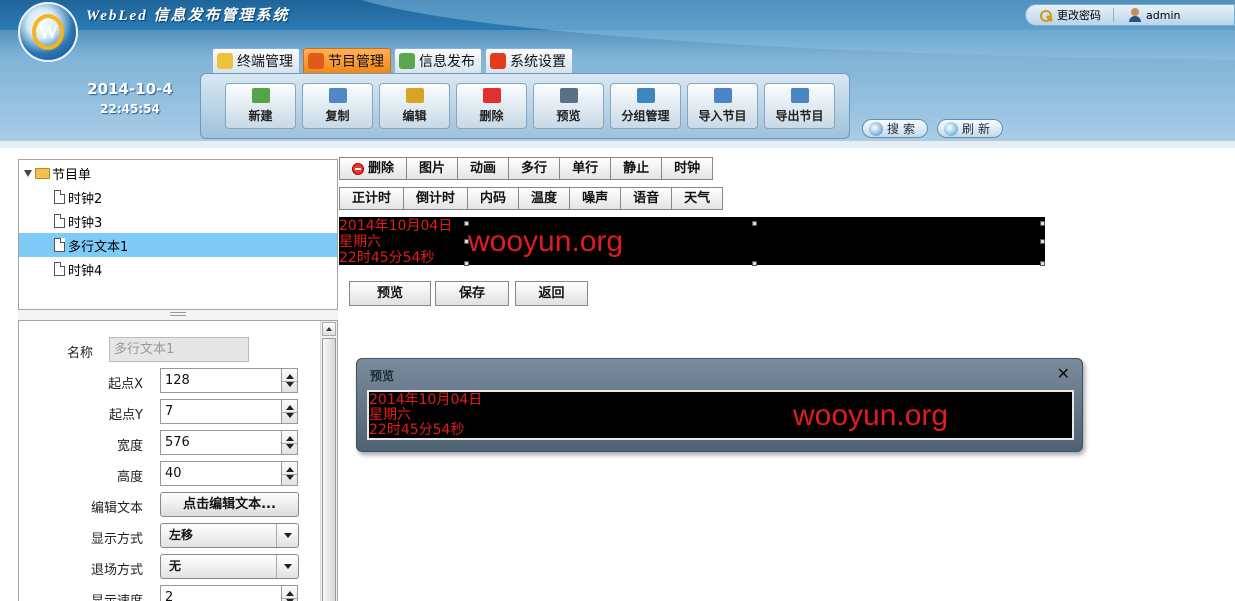  I want to click on user-account: admin, so click(1153, 15).